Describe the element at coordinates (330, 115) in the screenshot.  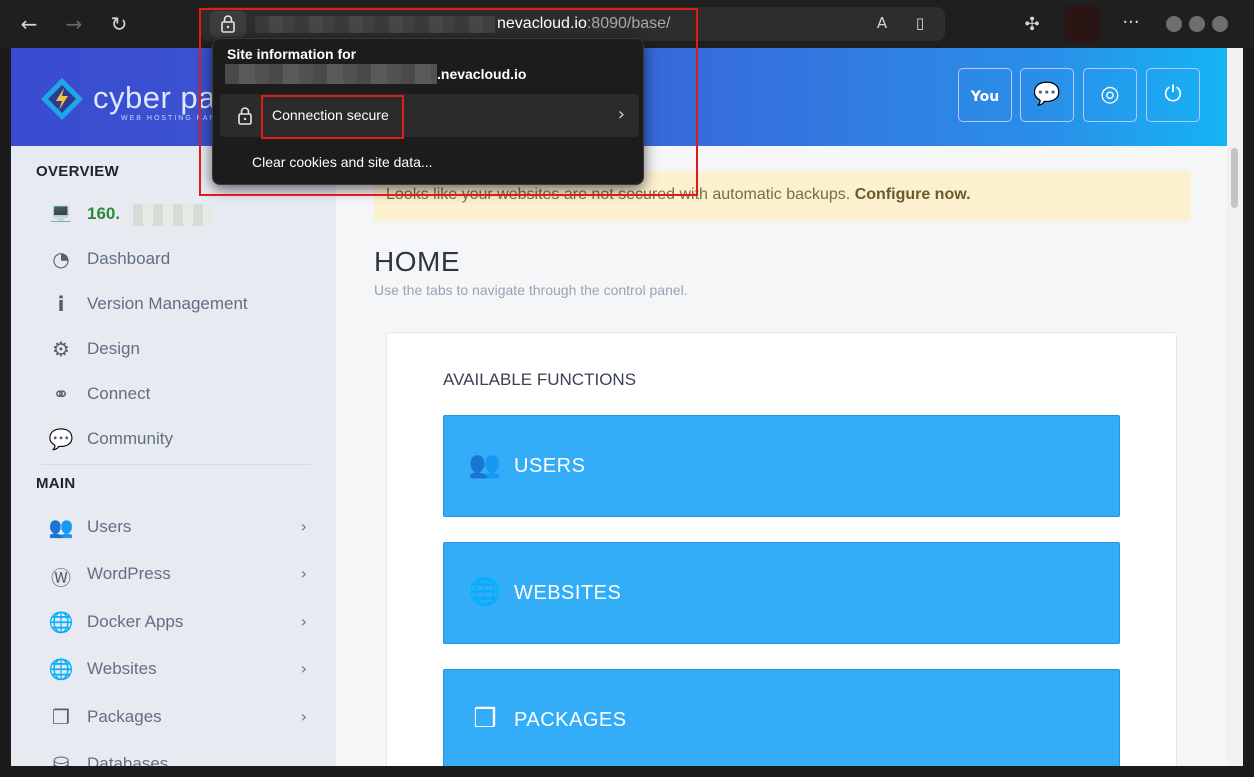
I see `connection-secure-label: Connection secure` at that location.